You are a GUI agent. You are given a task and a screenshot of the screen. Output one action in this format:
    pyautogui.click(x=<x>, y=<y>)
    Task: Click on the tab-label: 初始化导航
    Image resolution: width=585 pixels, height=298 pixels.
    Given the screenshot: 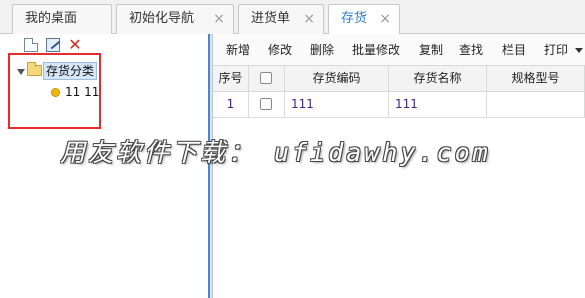 What is the action you would take?
    pyautogui.click(x=162, y=18)
    